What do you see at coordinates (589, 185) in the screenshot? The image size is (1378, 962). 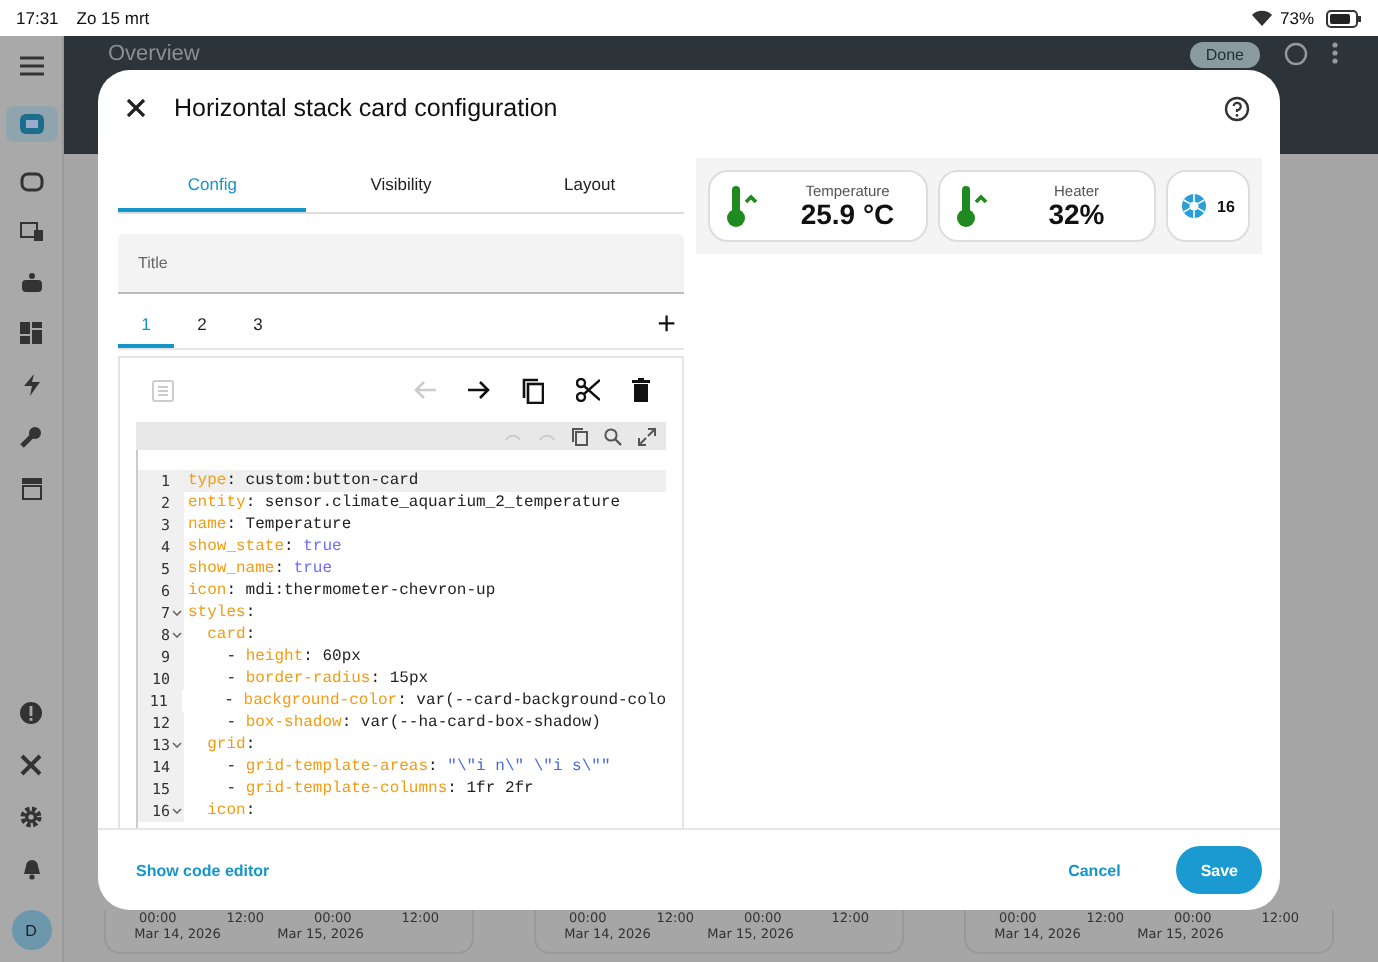 I see `tab: Layout` at bounding box center [589, 185].